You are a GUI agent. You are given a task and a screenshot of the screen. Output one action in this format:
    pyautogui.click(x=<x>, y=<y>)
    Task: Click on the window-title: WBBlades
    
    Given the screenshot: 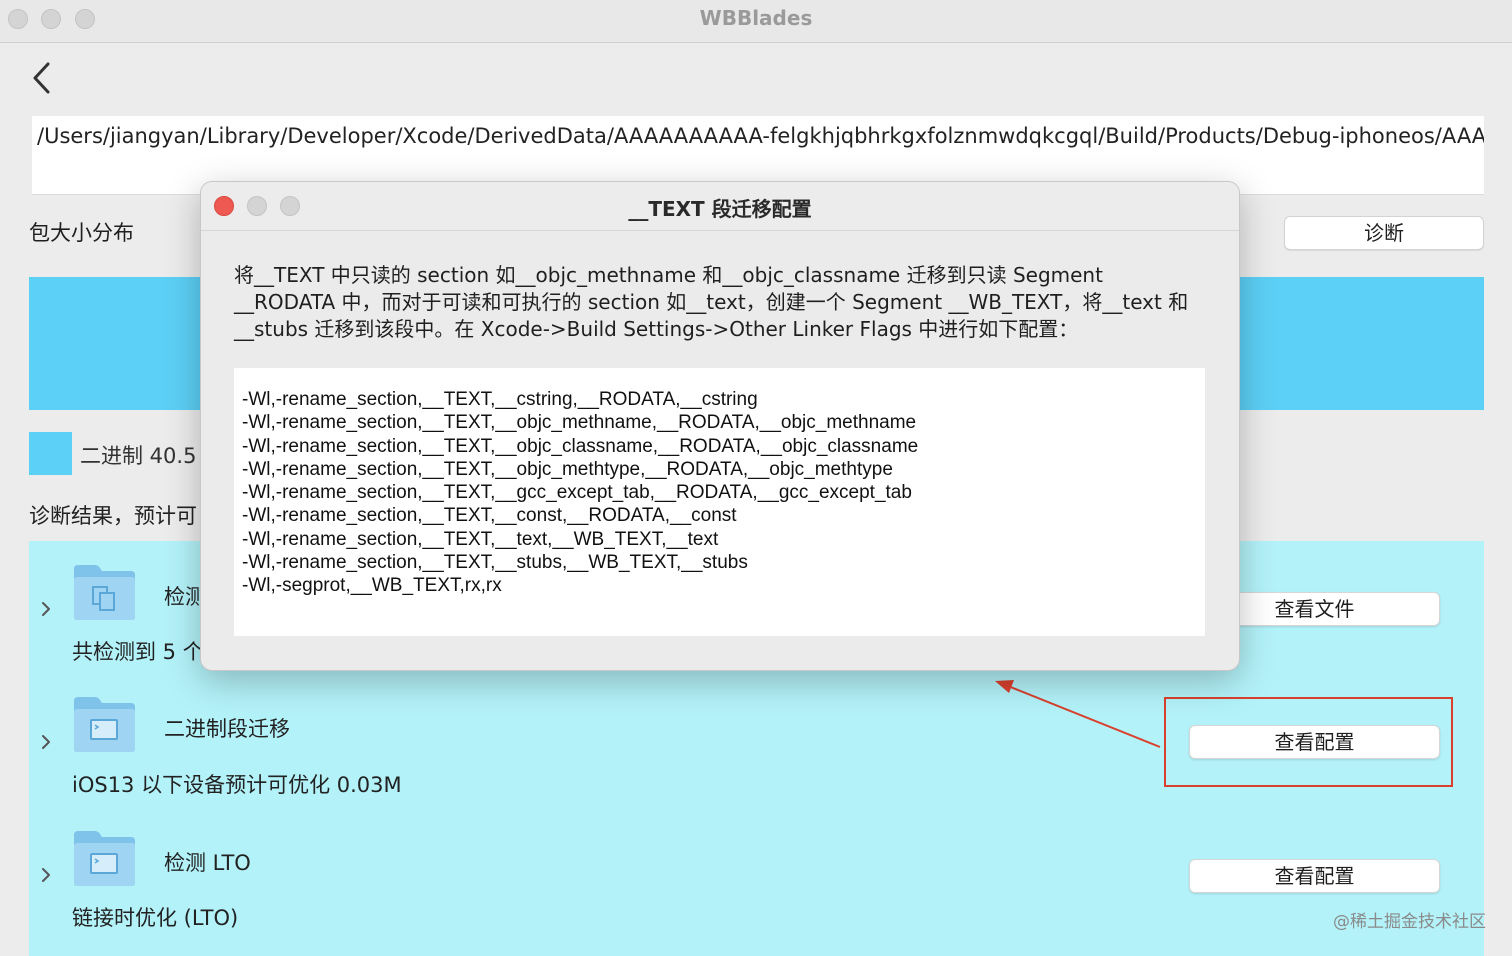 What is the action you would take?
    pyautogui.click(x=756, y=18)
    